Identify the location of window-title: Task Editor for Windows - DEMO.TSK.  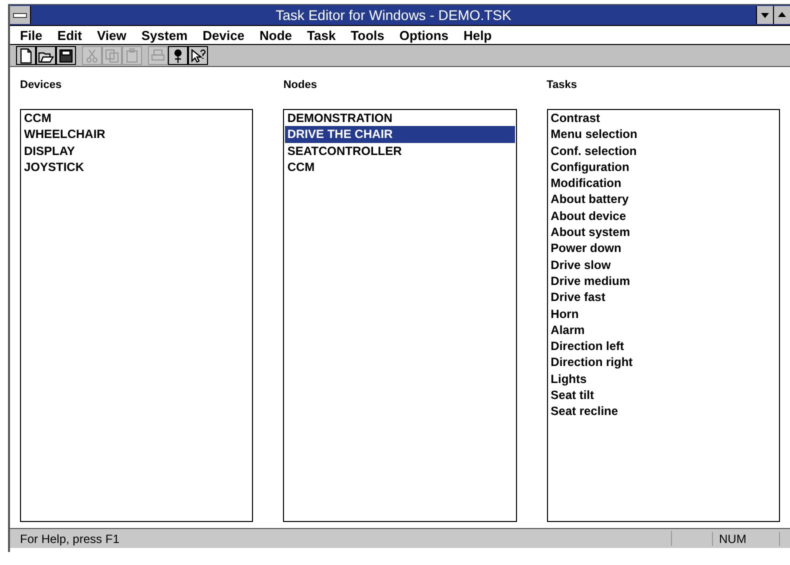
(393, 15).